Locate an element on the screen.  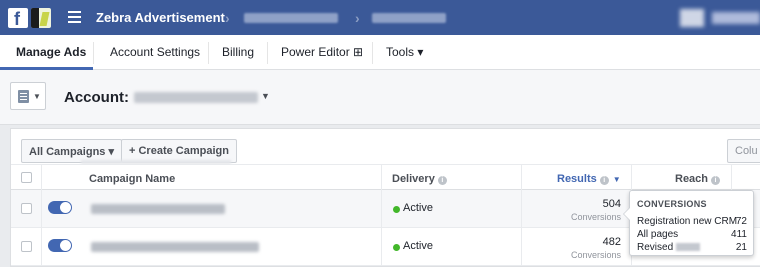
account-dropdown-caret-icon: ▼ is located at coordinates (265, 96).